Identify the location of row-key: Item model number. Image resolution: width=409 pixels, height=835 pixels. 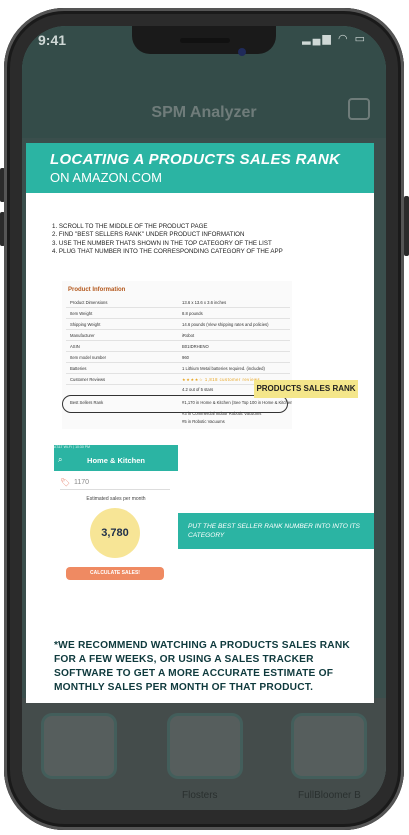
(88, 357).